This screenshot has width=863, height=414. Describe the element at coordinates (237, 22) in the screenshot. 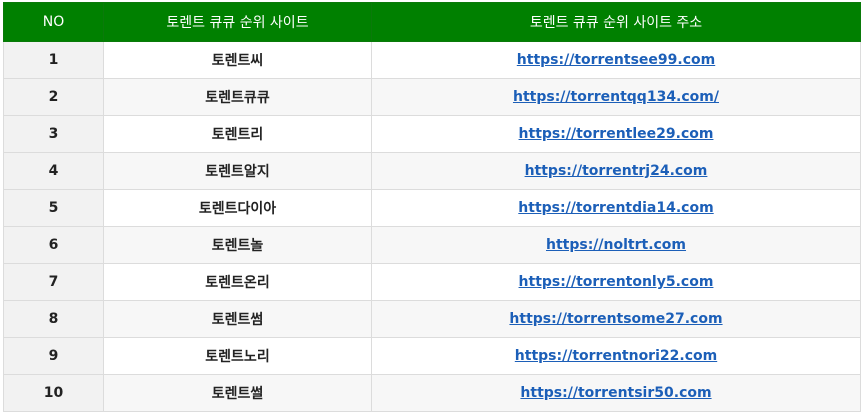

I see `header-site-name: 토렌트 큐큐 순위 사이트` at that location.